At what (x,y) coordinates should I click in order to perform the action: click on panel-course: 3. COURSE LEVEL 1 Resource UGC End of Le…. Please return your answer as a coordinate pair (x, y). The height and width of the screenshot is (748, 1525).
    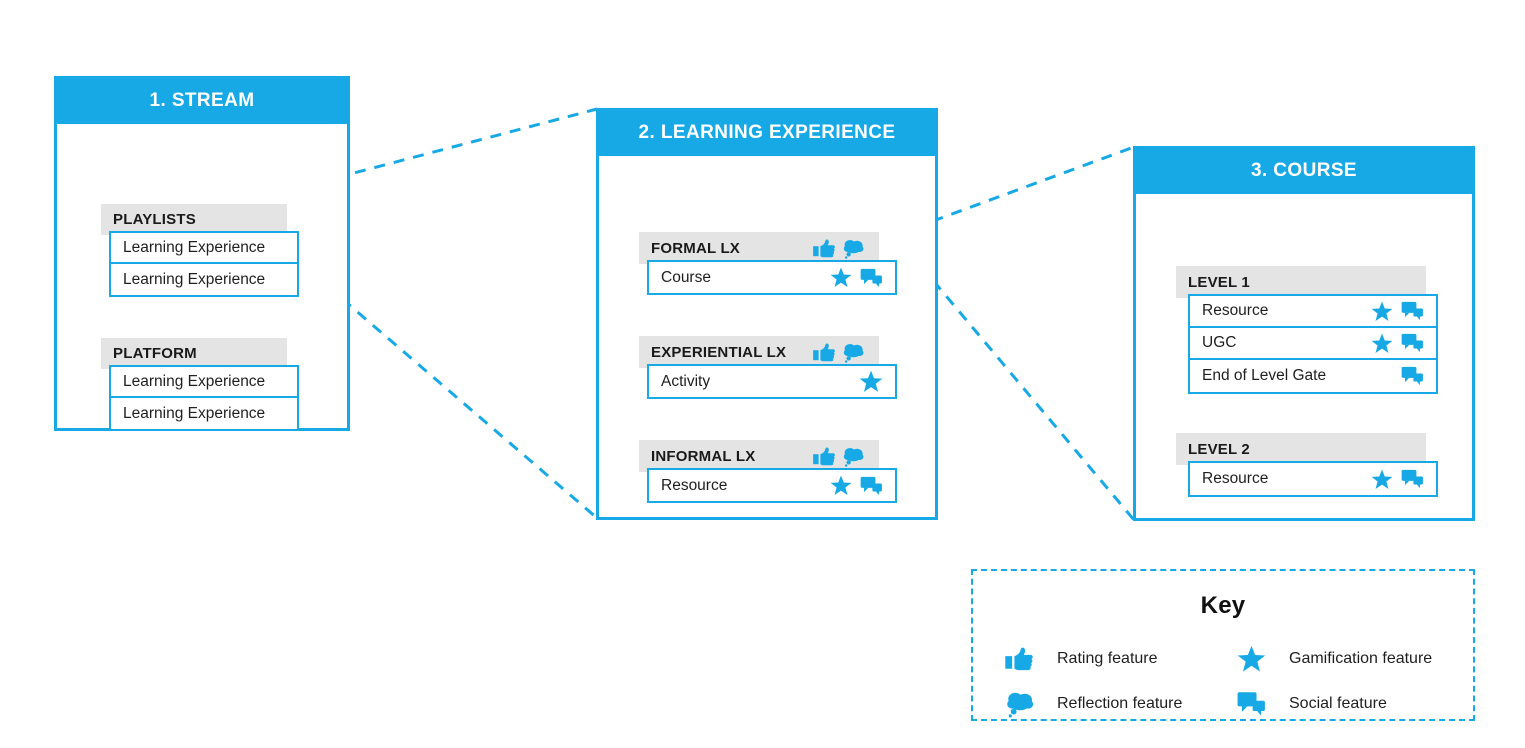
    Looking at the image, I should click on (1304, 333).